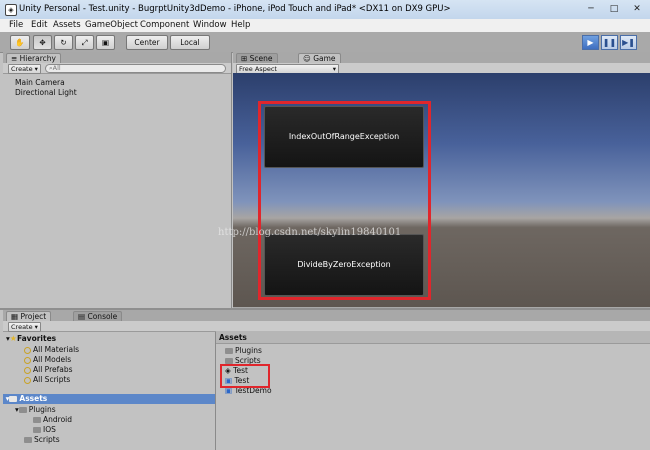 The image size is (650, 450). I want to click on assets-tree-label: Assets, so click(33, 398).